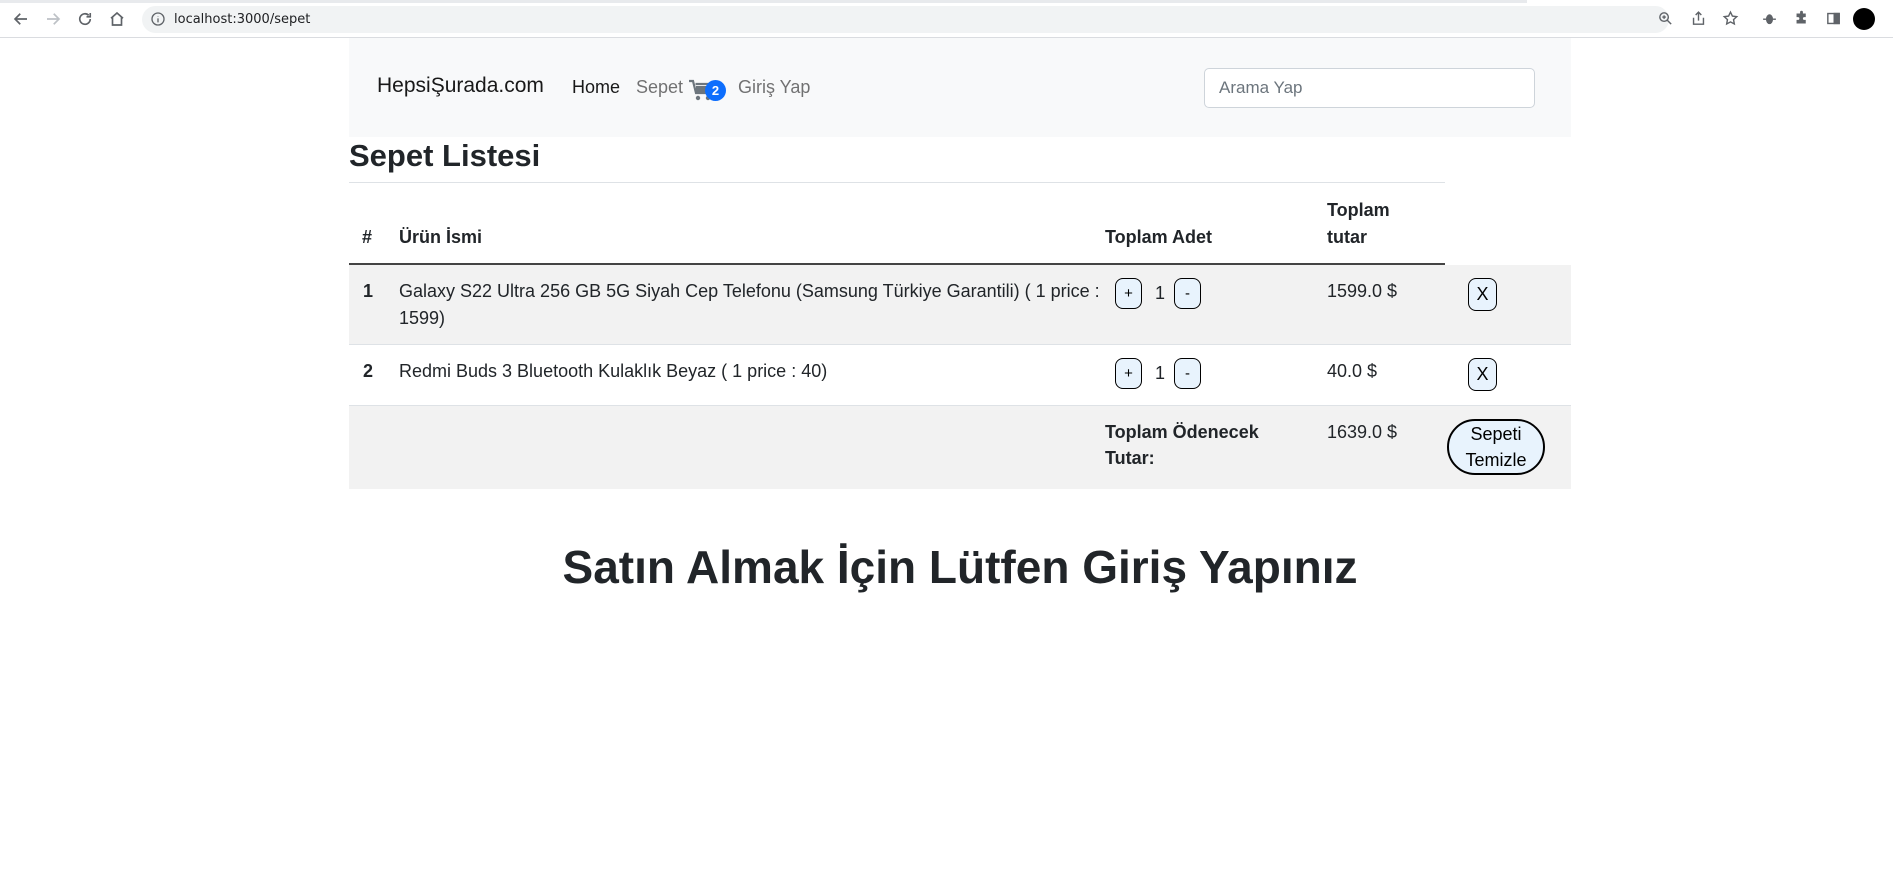  I want to click on grand-total-value: 1639.0 $, so click(1362, 432).